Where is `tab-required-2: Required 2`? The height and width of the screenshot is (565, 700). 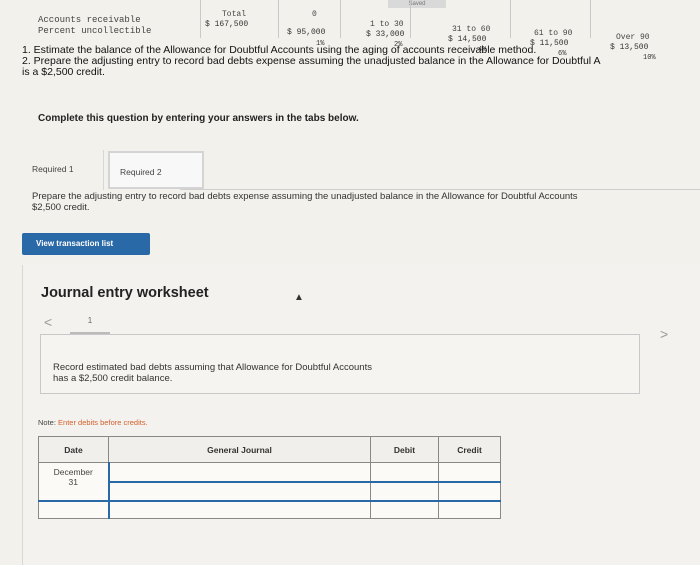 tab-required-2: Required 2 is located at coordinates (156, 170).